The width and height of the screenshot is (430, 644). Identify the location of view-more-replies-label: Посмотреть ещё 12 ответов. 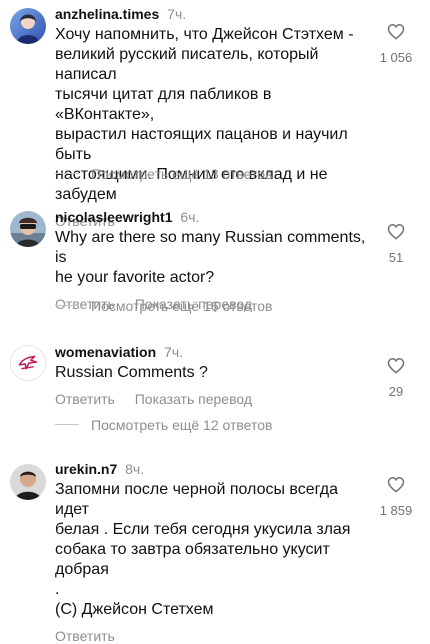
(182, 425).